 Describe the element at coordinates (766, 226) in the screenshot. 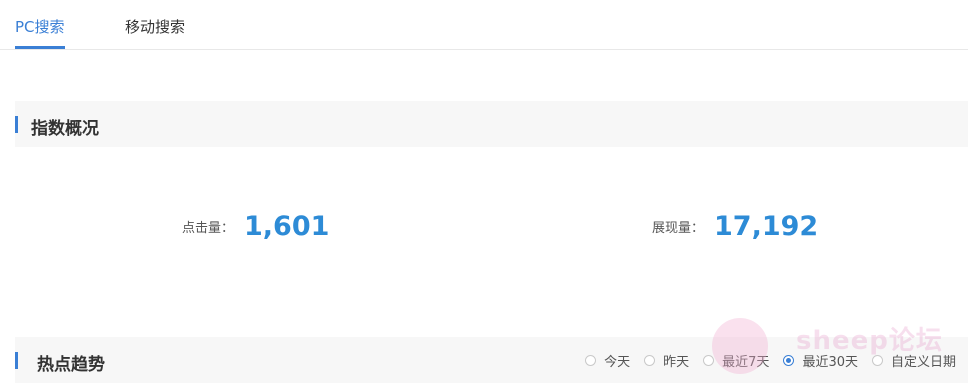

I see `impressions-value: 17,192` at that location.